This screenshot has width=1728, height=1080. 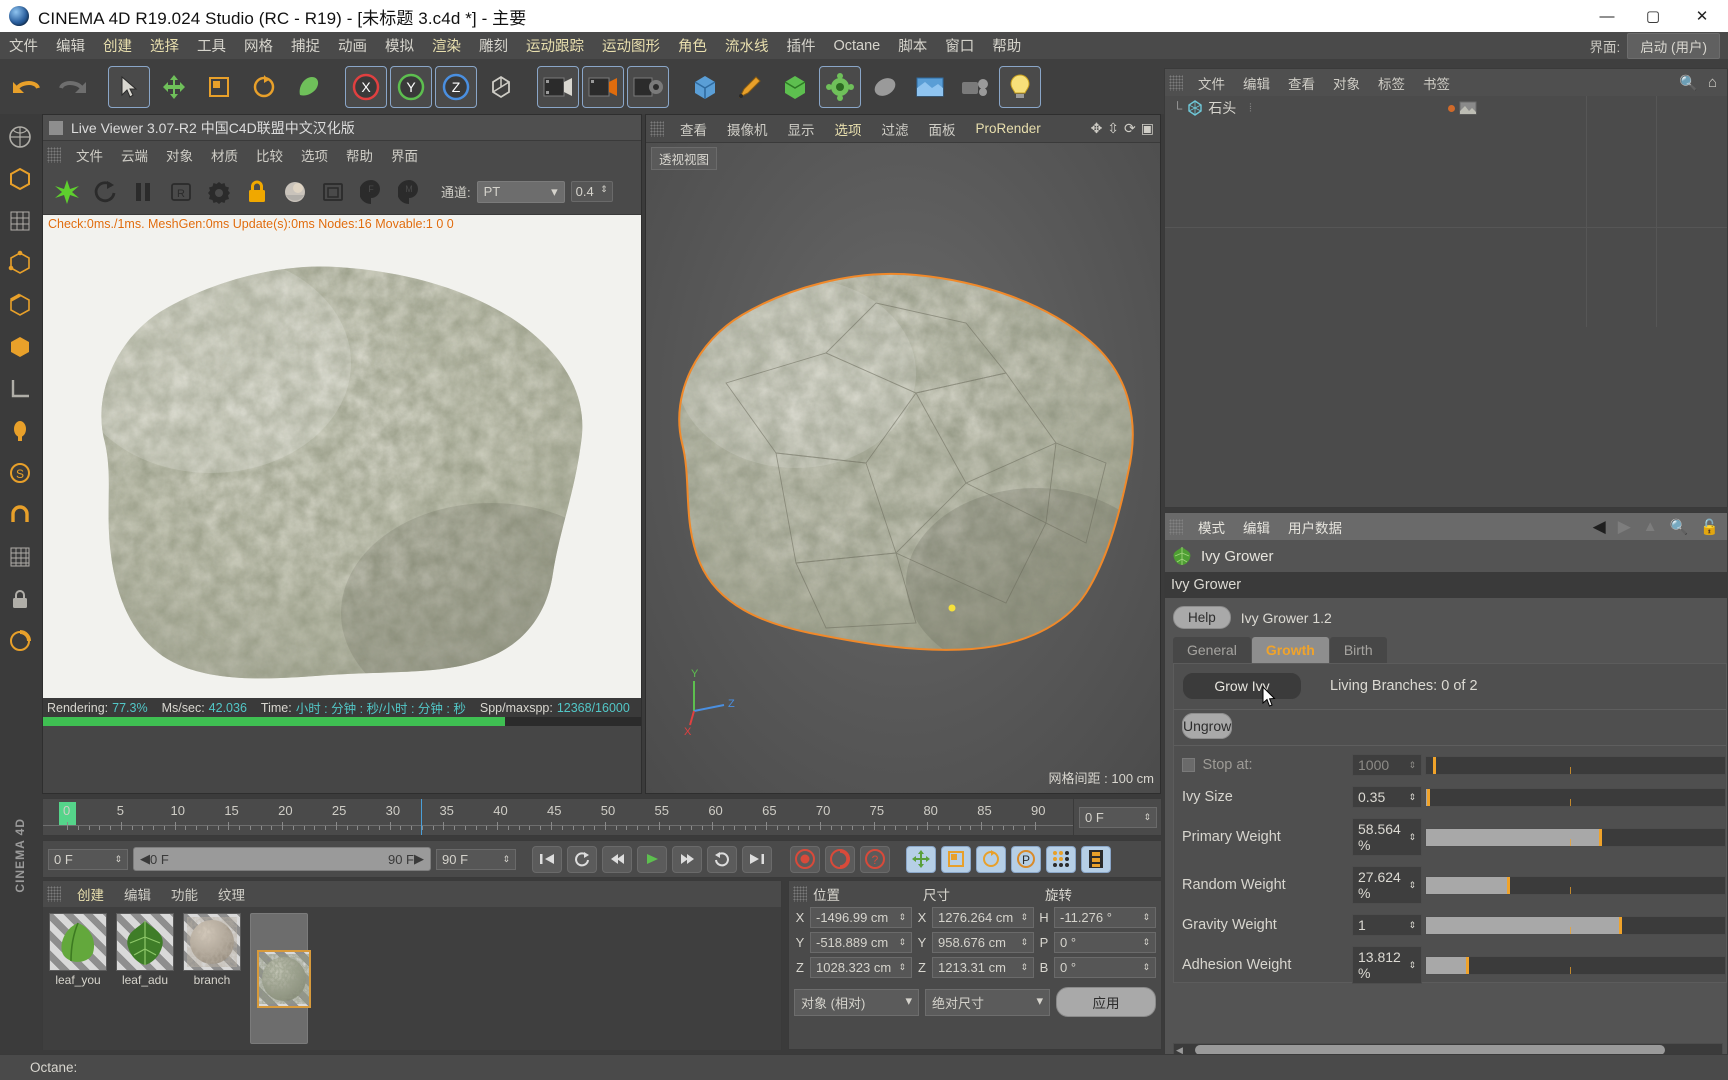 What do you see at coordinates (476, 859) in the screenshot?
I see `end-frame-field: 90 F ⇕` at bounding box center [476, 859].